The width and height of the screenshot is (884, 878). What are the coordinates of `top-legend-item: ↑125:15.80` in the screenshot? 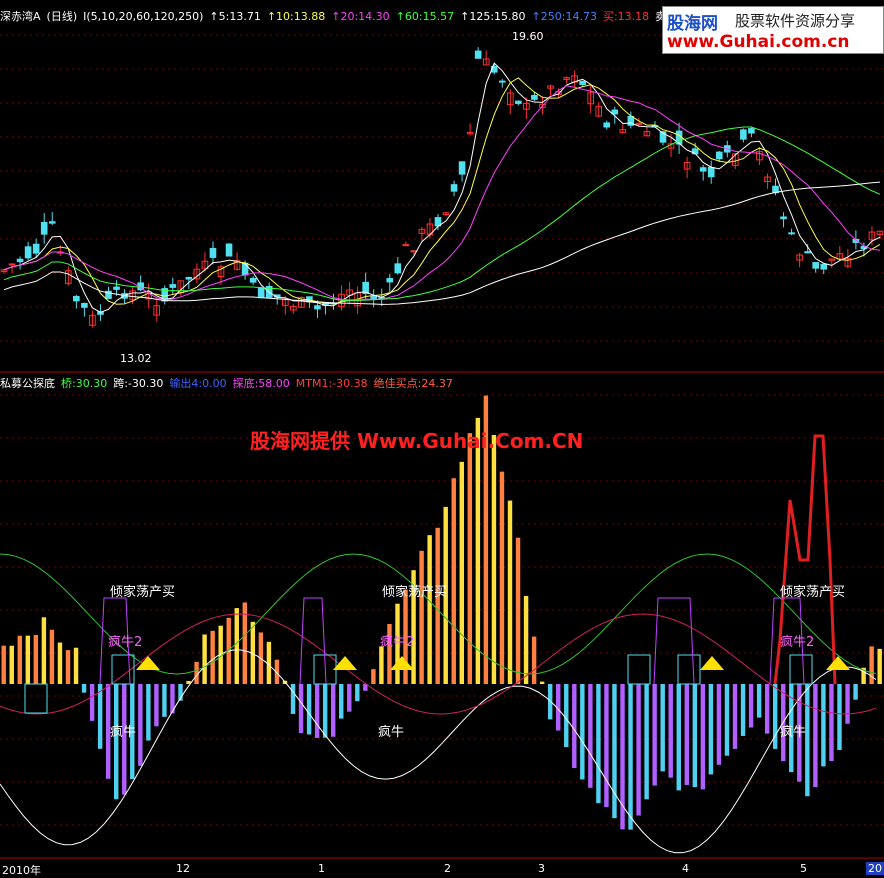 It's located at (493, 16).